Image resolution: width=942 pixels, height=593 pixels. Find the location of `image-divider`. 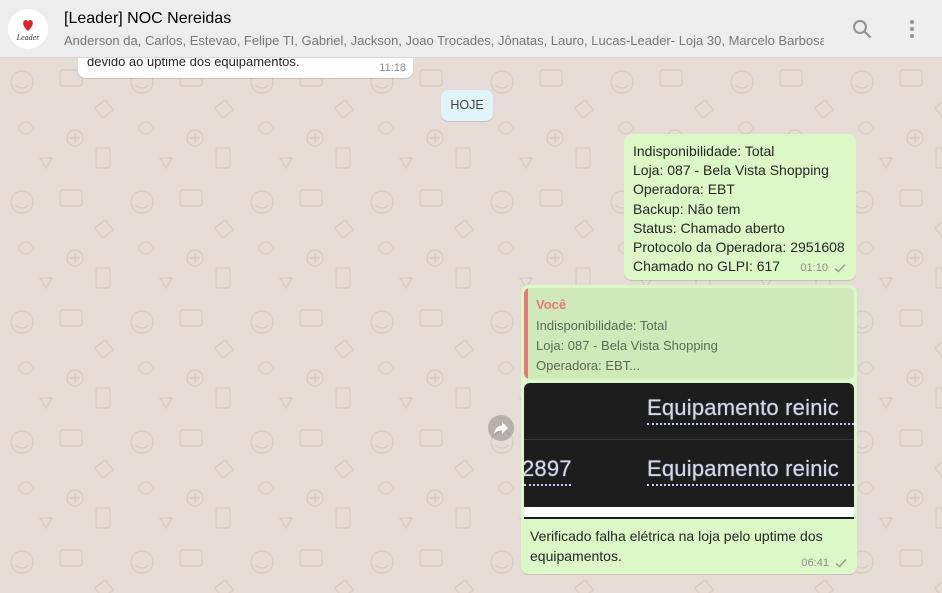

image-divider is located at coordinates (689, 439).